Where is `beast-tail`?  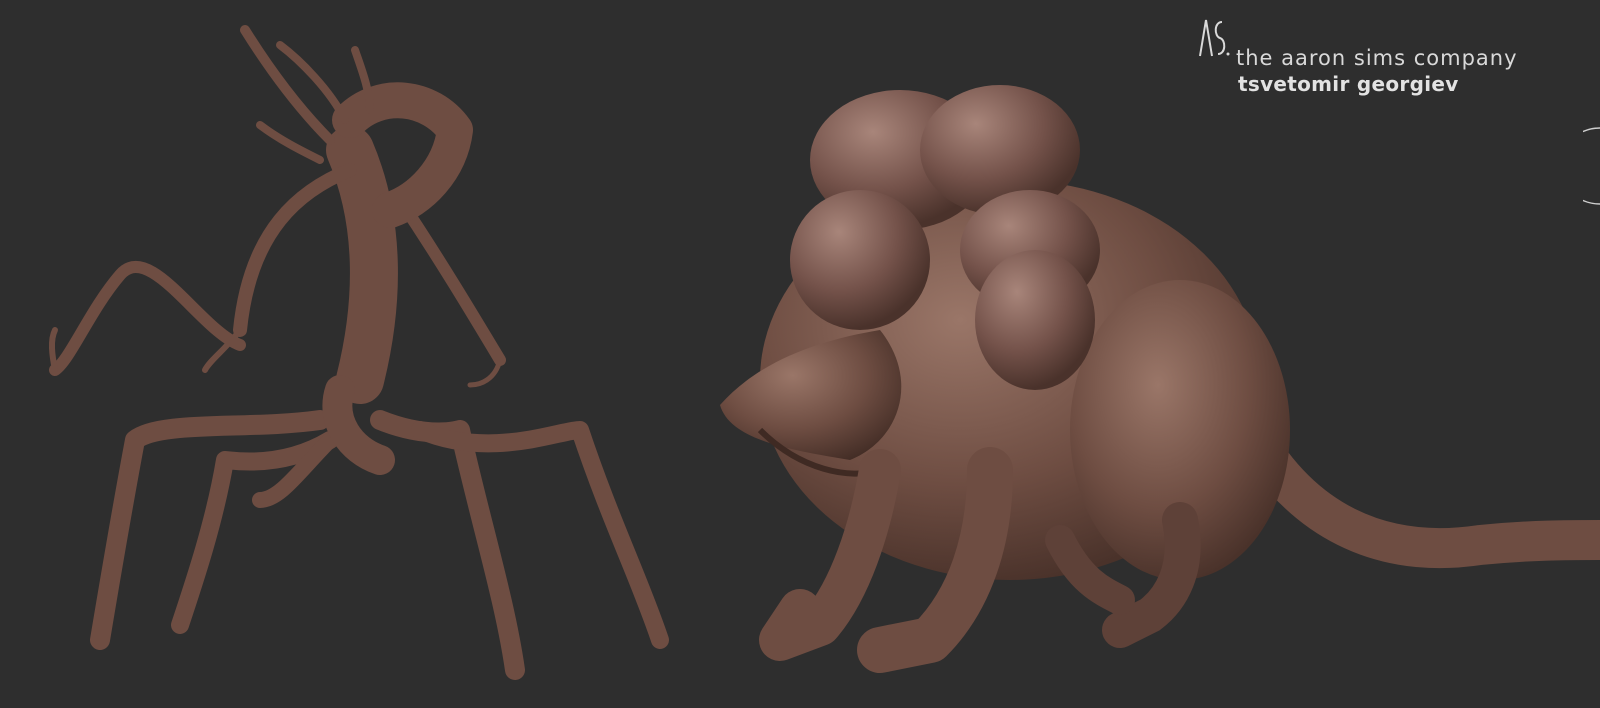
beast-tail is located at coordinates (1415, 489).